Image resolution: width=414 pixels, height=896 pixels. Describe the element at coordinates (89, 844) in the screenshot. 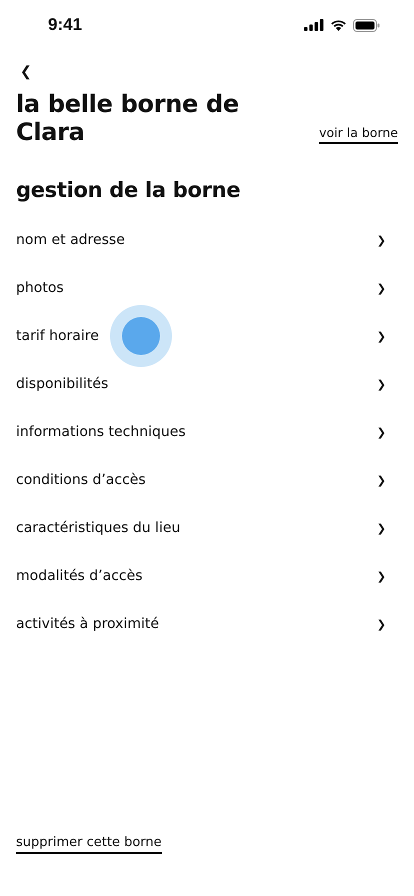

I see `delete-link: supprimer cette borne` at that location.